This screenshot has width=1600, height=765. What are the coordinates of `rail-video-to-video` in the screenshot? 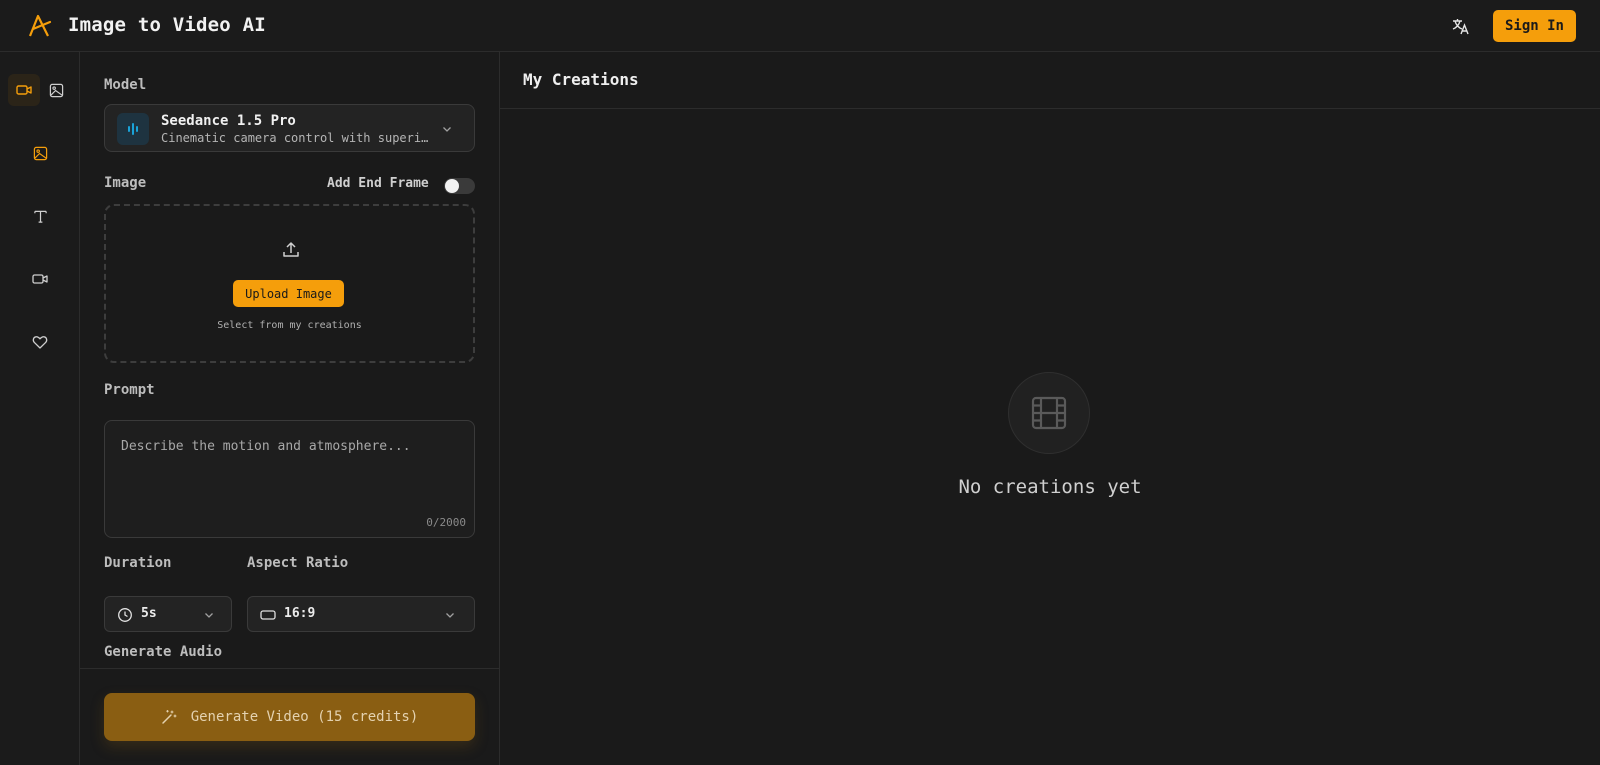 It's located at (40, 279).